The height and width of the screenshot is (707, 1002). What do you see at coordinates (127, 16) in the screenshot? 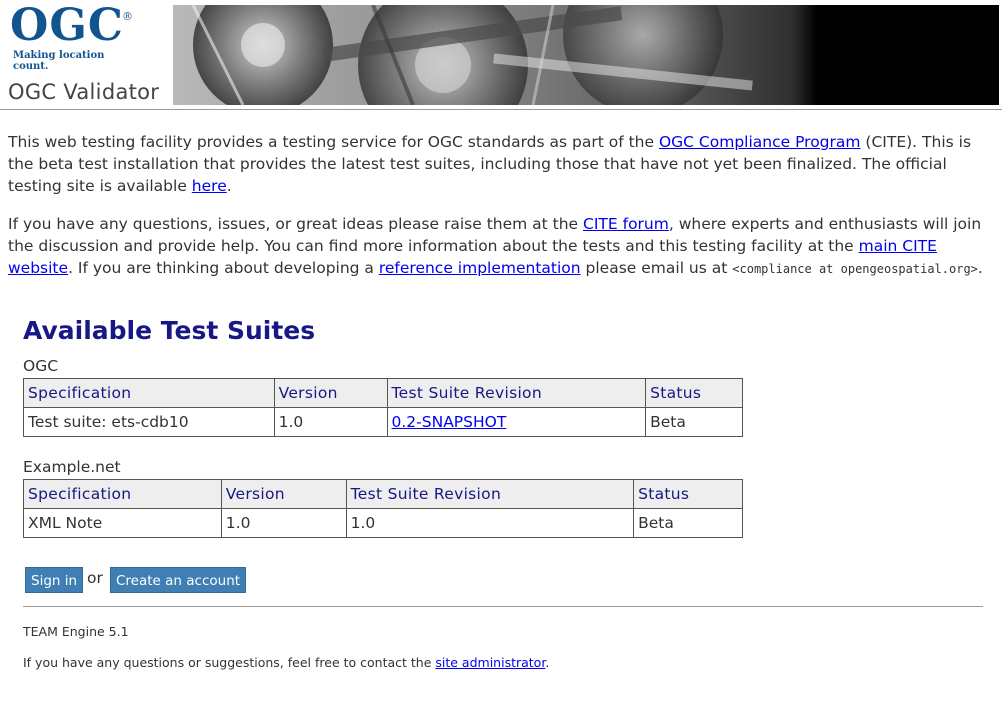
I see `logo-registered-mark: ®` at bounding box center [127, 16].